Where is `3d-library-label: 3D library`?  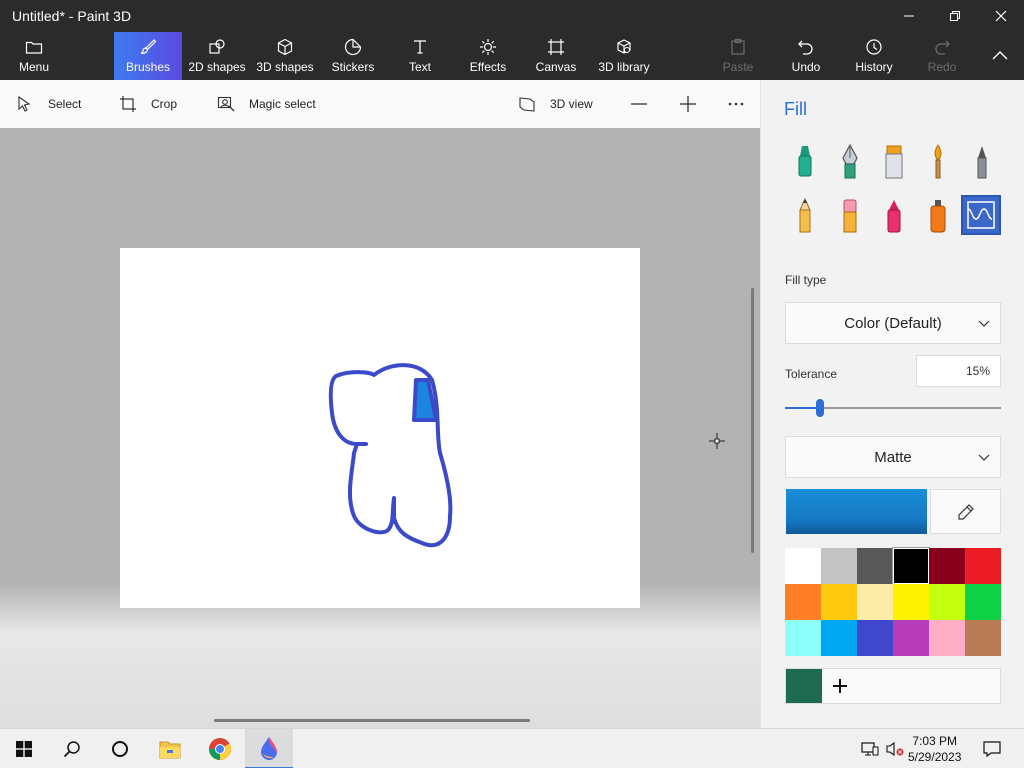
3d-library-label: 3D library is located at coordinates (624, 67).